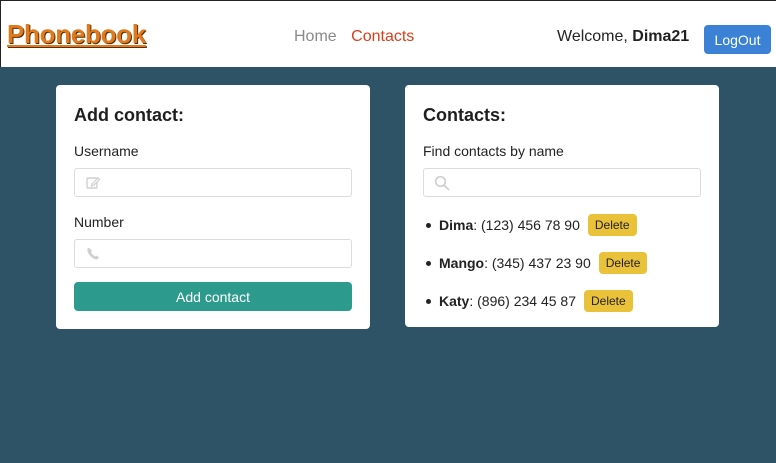  I want to click on logout-button: LogOut, so click(737, 39).